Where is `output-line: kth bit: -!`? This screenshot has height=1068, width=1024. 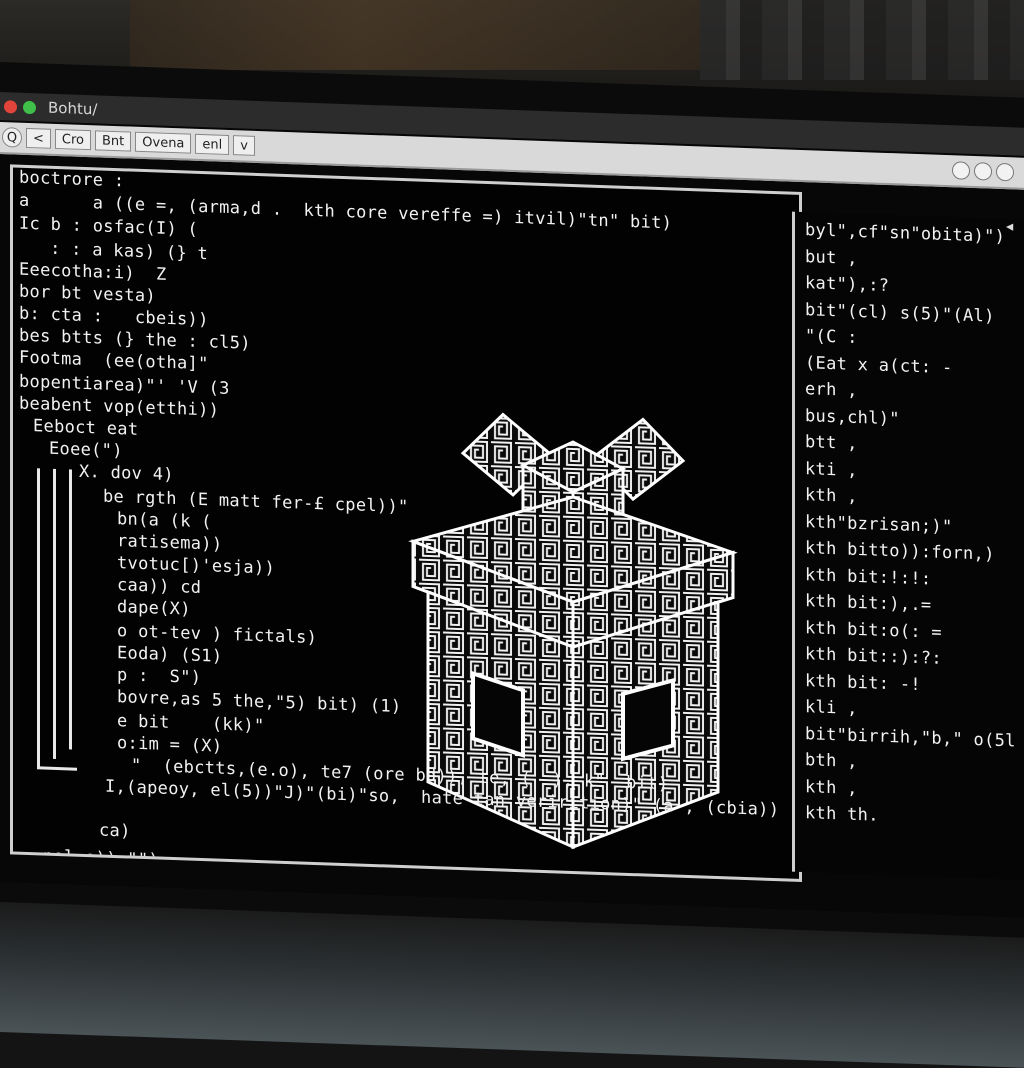 output-line: kth bit: -! is located at coordinates (863, 683).